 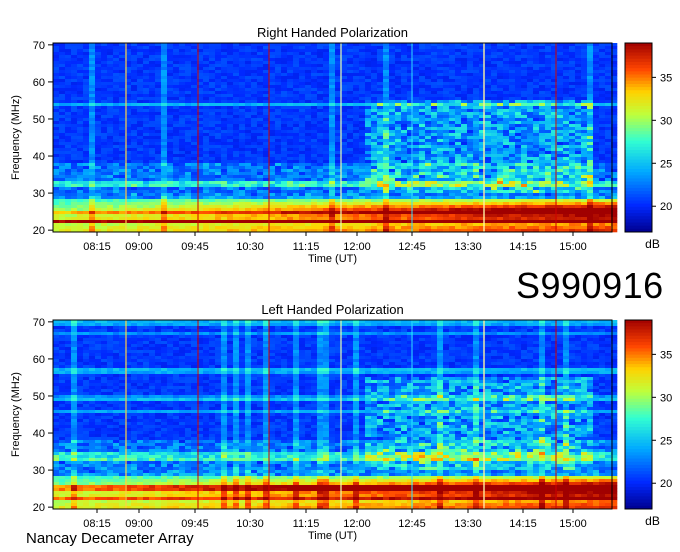 I want to click on panel-title: Right Handed Polarization, so click(x=332, y=32).